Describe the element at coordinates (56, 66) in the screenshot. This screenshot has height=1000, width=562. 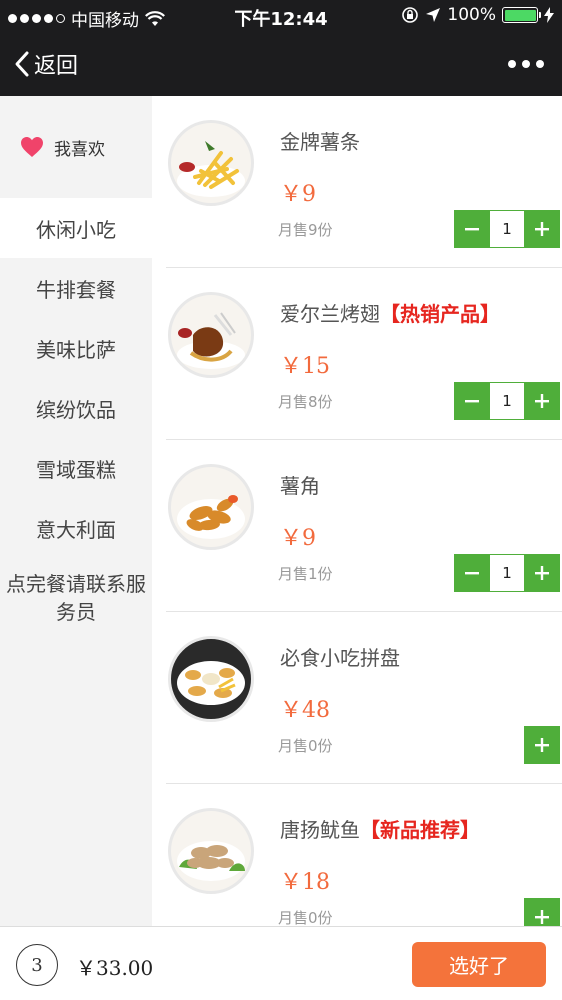
I see `back-label: 返回` at that location.